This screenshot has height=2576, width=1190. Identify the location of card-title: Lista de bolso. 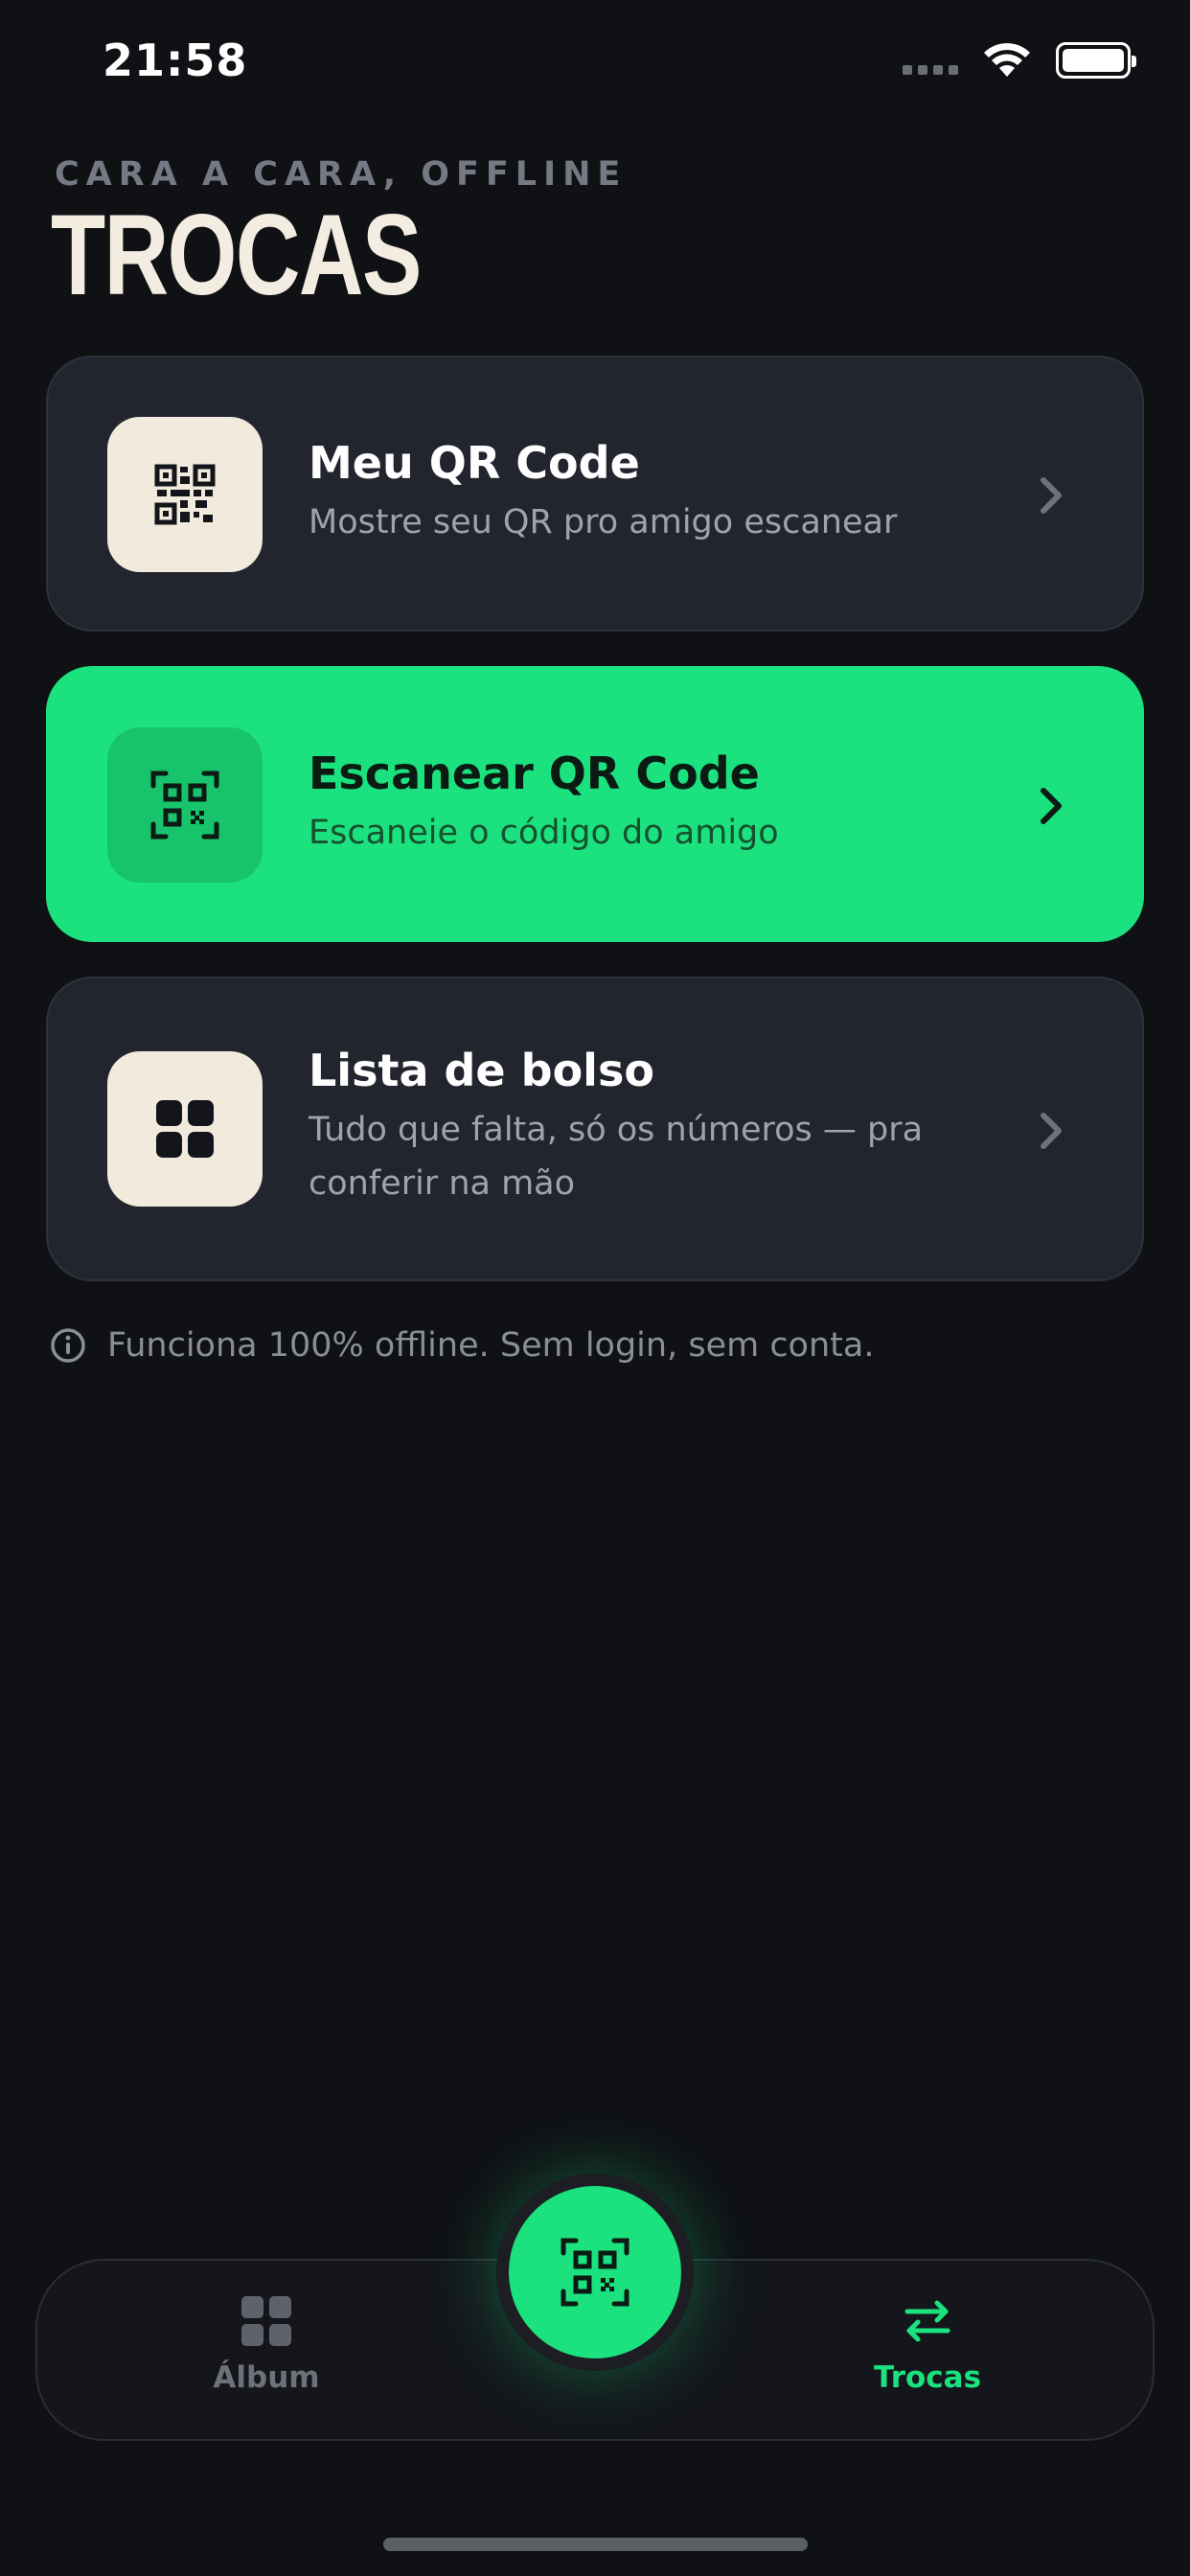
(482, 1070).